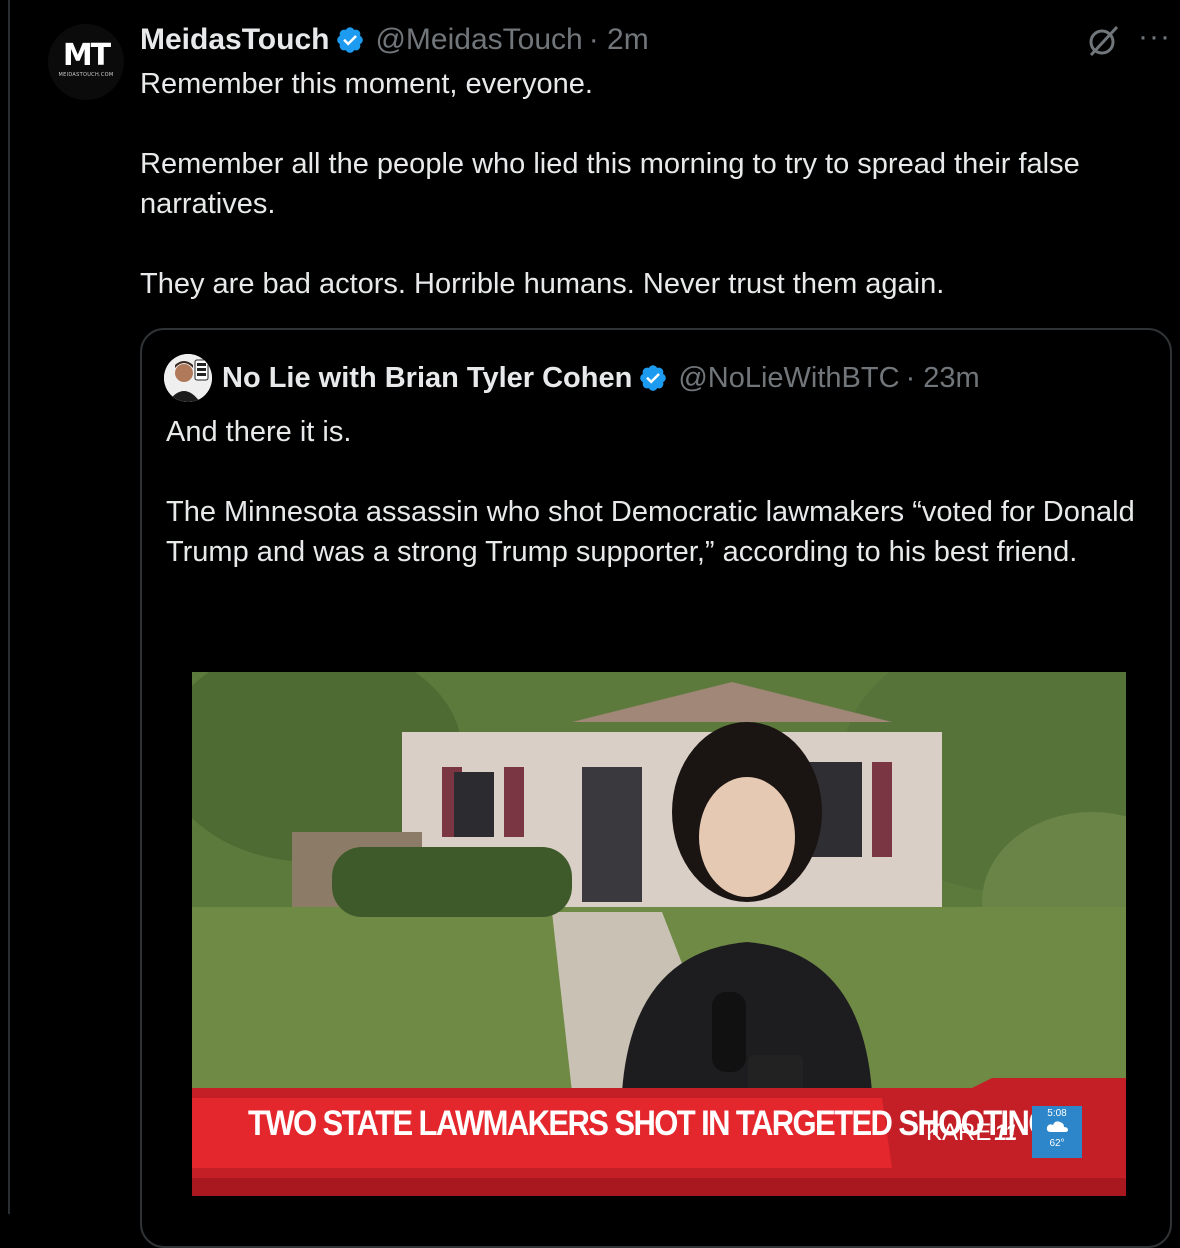  Describe the element at coordinates (943, 378) in the screenshot. I see `quoted-tweet-timestamp: · 23m` at that location.